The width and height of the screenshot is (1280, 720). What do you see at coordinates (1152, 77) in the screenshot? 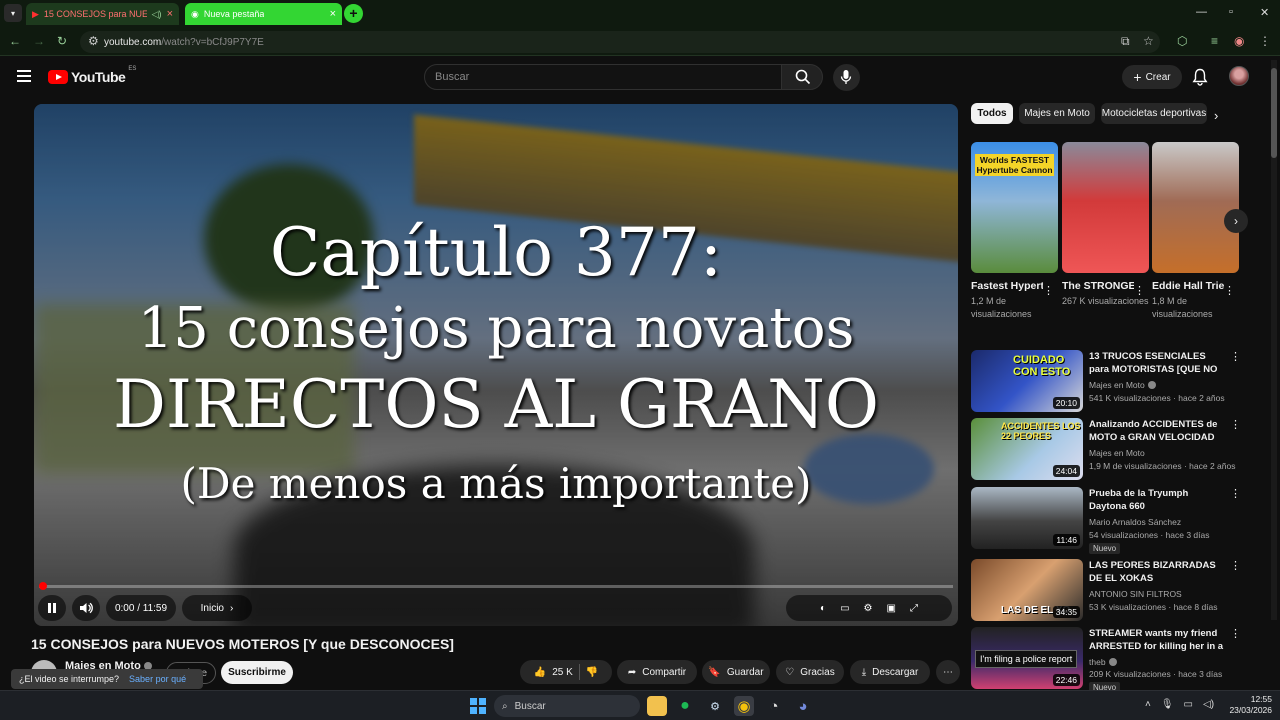
I see `create-button: + Crear` at bounding box center [1152, 77].